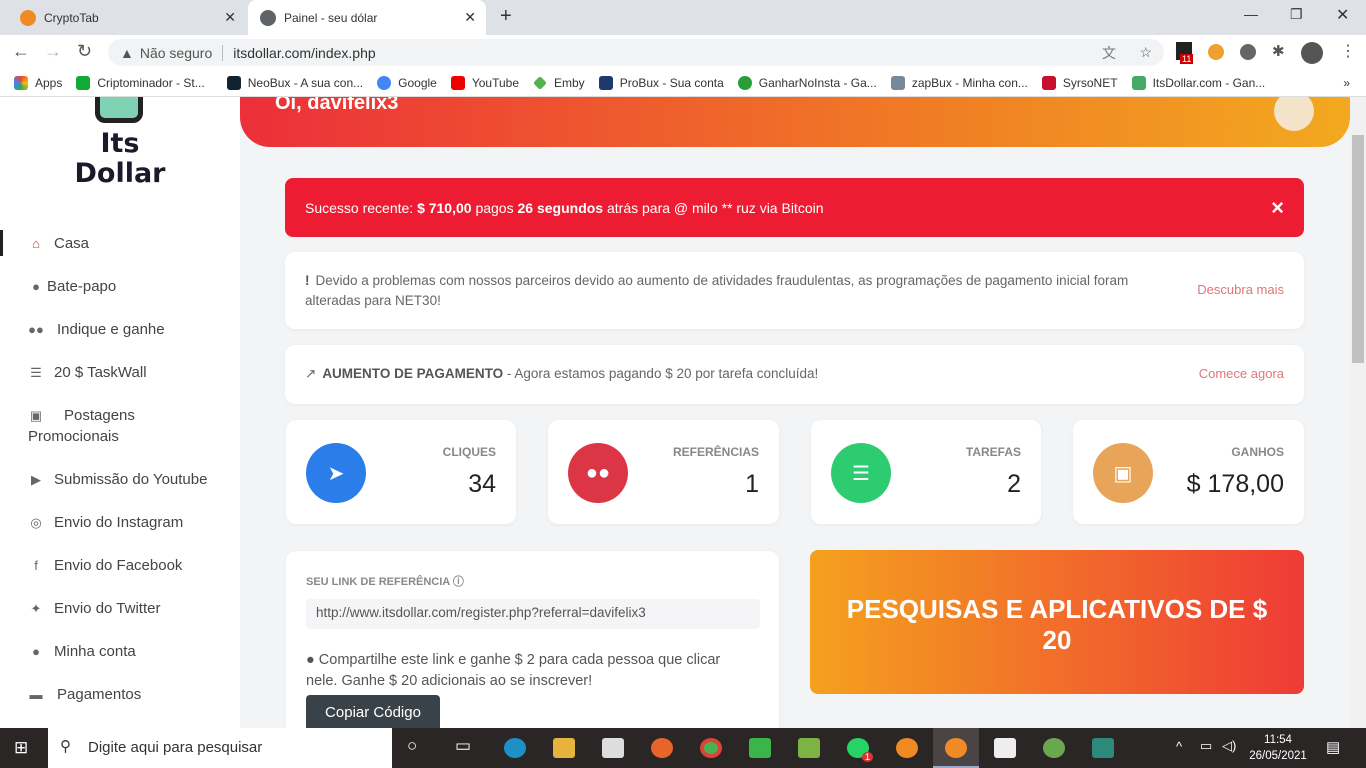 The width and height of the screenshot is (1366, 768). I want to click on referral-title-text: SEU LINK DE REFERÊNCIA, so click(378, 582).